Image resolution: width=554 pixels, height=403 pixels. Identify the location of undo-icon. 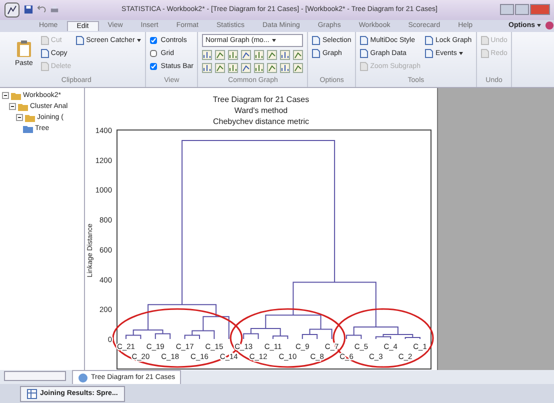
(41, 9).